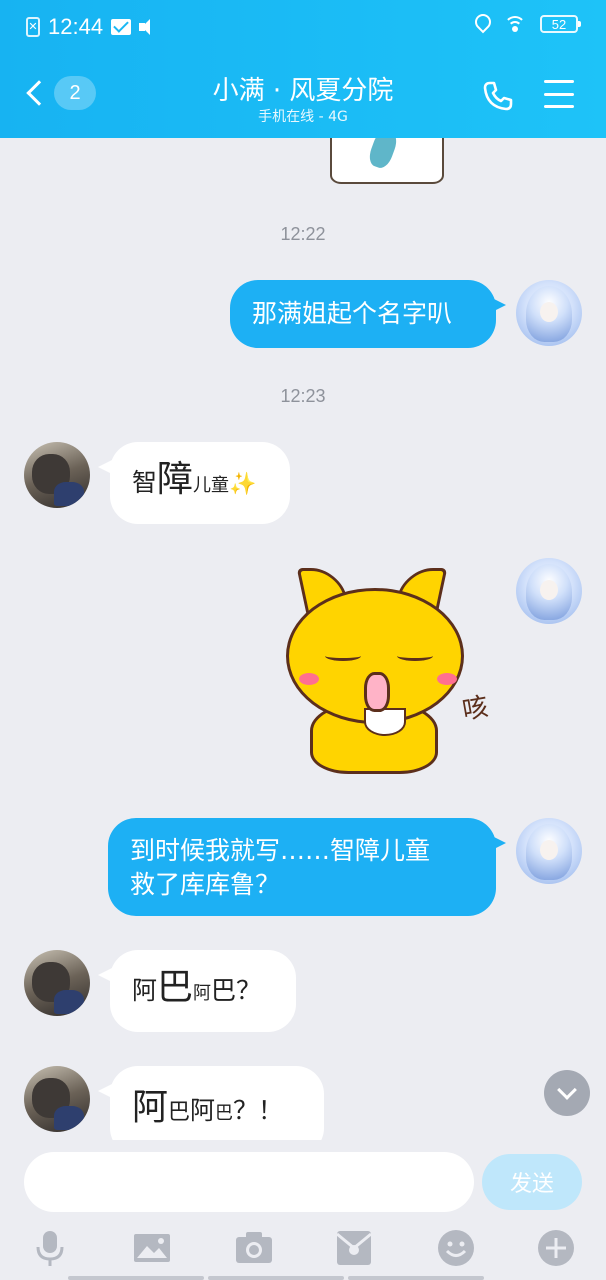 Image resolution: width=606 pixels, height=1280 pixels. I want to click on sticker-text: 咳, so click(475, 708).